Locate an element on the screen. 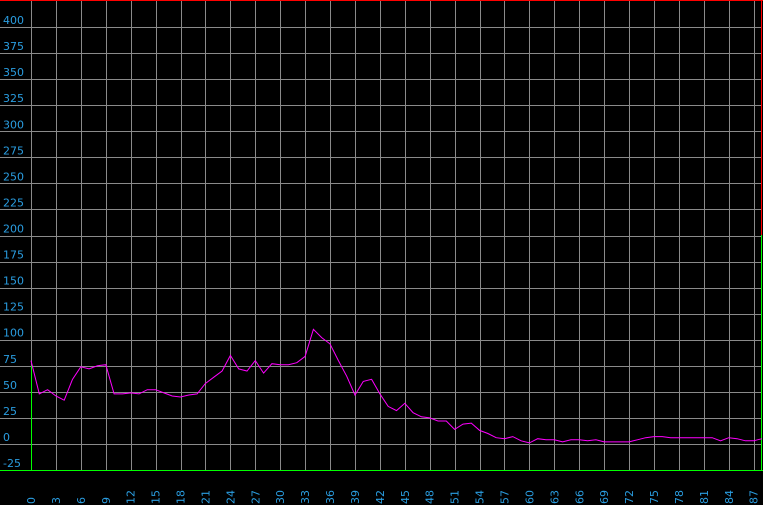 The width and height of the screenshot is (763, 505). x-tick-label: 39 is located at coordinates (355, 497).